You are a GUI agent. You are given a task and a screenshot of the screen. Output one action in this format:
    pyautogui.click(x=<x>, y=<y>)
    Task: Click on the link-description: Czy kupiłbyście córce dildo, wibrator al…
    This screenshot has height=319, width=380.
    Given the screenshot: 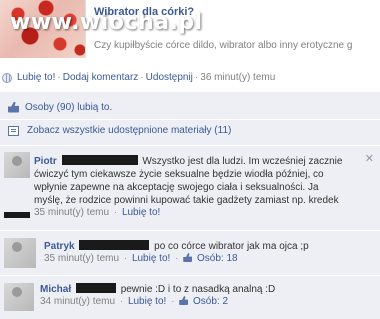 What is the action you would take?
    pyautogui.click(x=223, y=45)
    